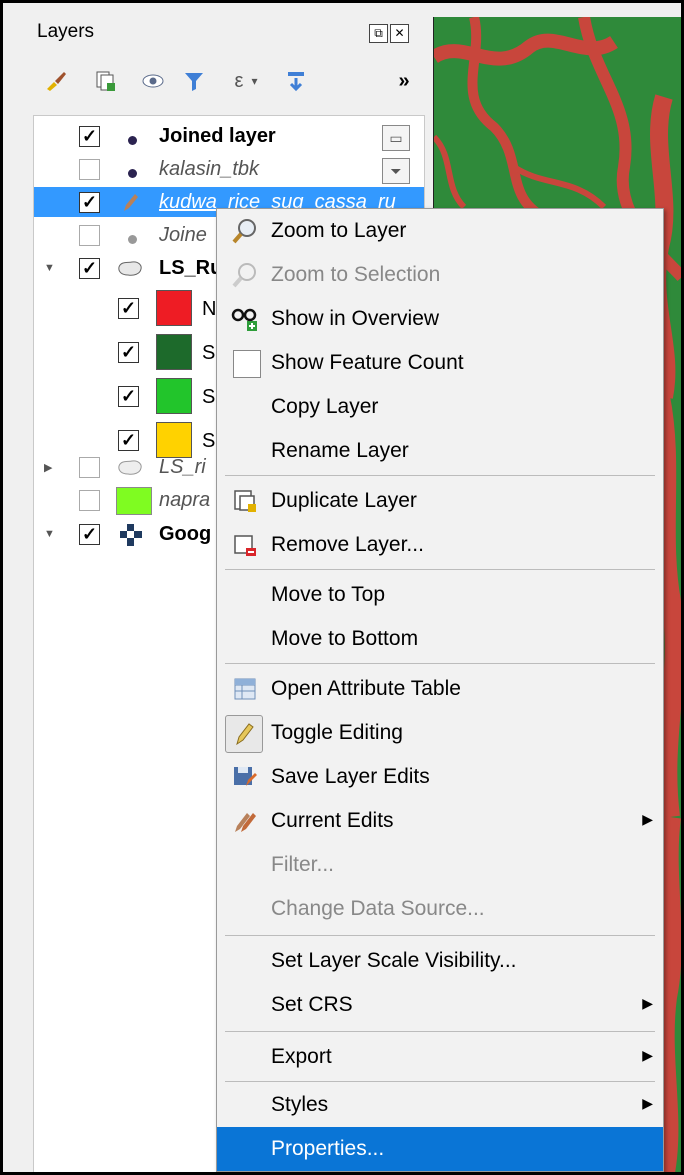 Image resolution: width=684 pixels, height=1175 pixels. What do you see at coordinates (296, 81) in the screenshot?
I see `expand-all-icon` at bounding box center [296, 81].